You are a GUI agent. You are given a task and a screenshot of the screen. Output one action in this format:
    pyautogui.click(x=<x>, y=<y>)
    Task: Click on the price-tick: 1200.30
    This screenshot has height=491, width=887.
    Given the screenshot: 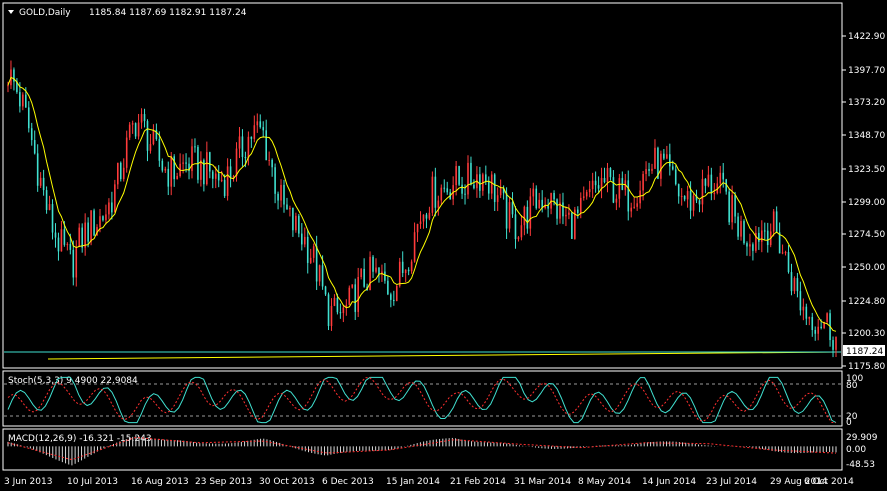 What is the action you would take?
    pyautogui.click(x=866, y=334)
    